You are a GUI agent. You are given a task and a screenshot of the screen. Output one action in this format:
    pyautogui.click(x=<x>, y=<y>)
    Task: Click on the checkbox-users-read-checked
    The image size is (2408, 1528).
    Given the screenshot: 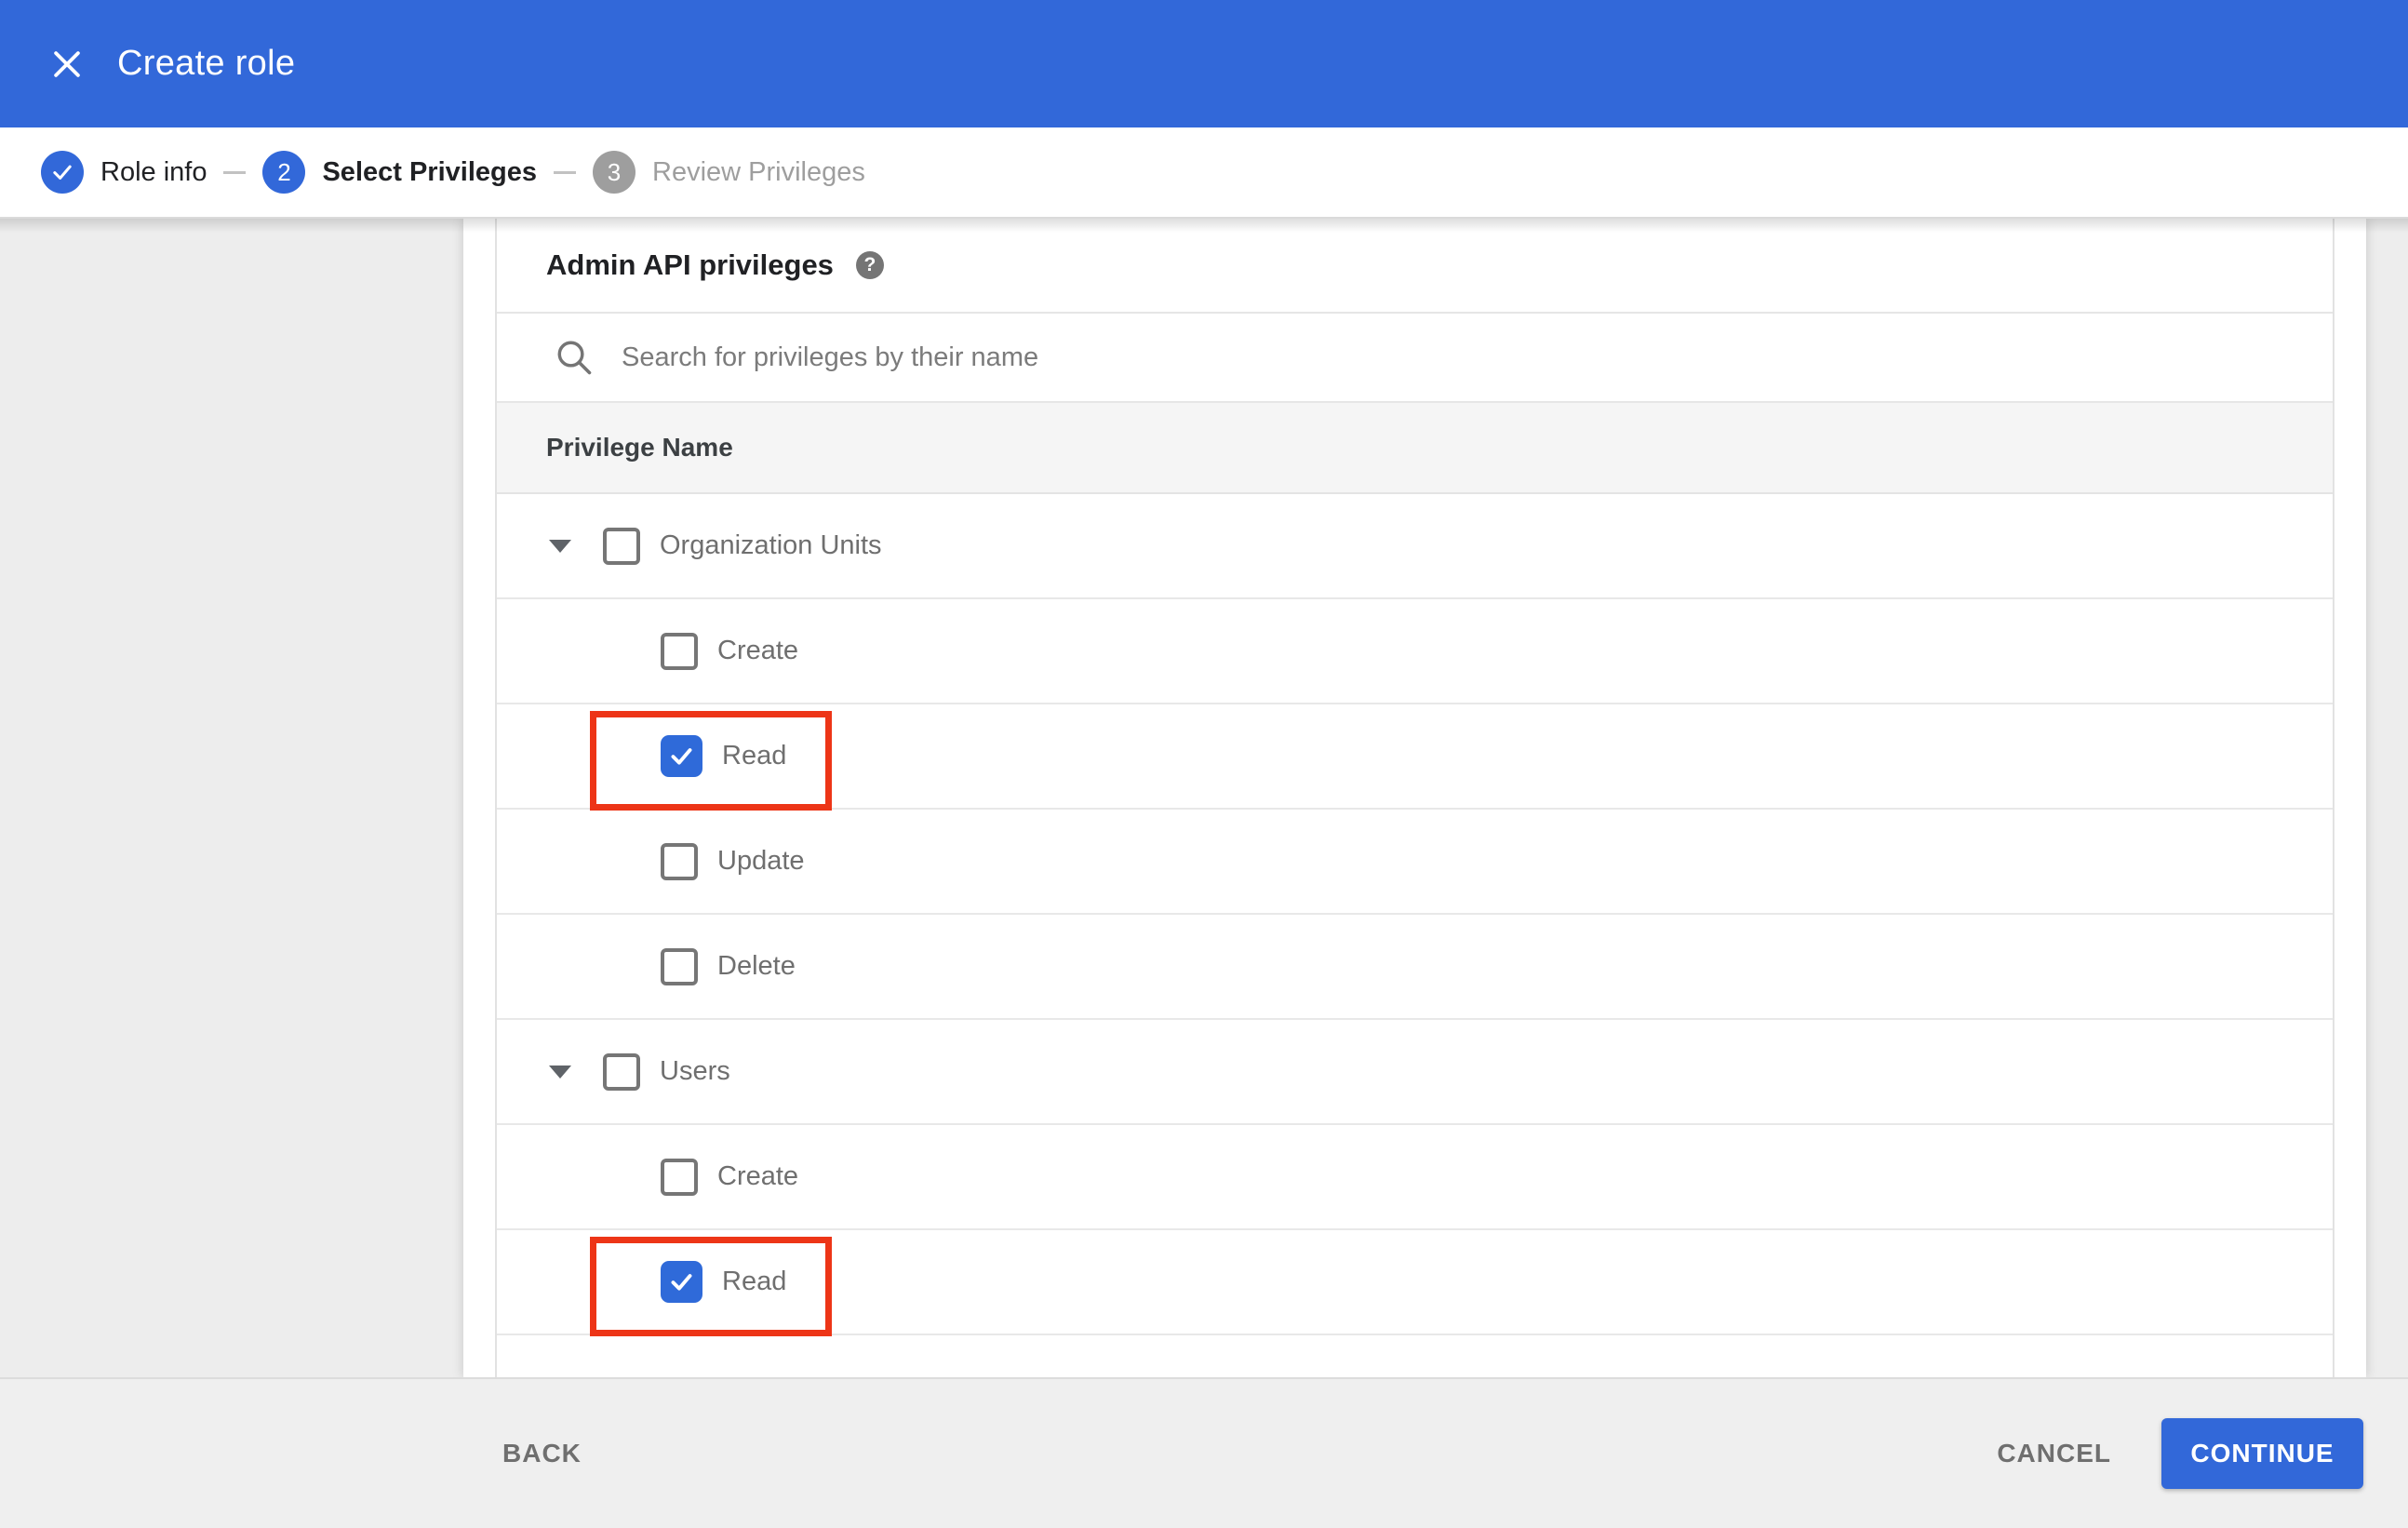 What is the action you would take?
    pyautogui.click(x=682, y=1282)
    